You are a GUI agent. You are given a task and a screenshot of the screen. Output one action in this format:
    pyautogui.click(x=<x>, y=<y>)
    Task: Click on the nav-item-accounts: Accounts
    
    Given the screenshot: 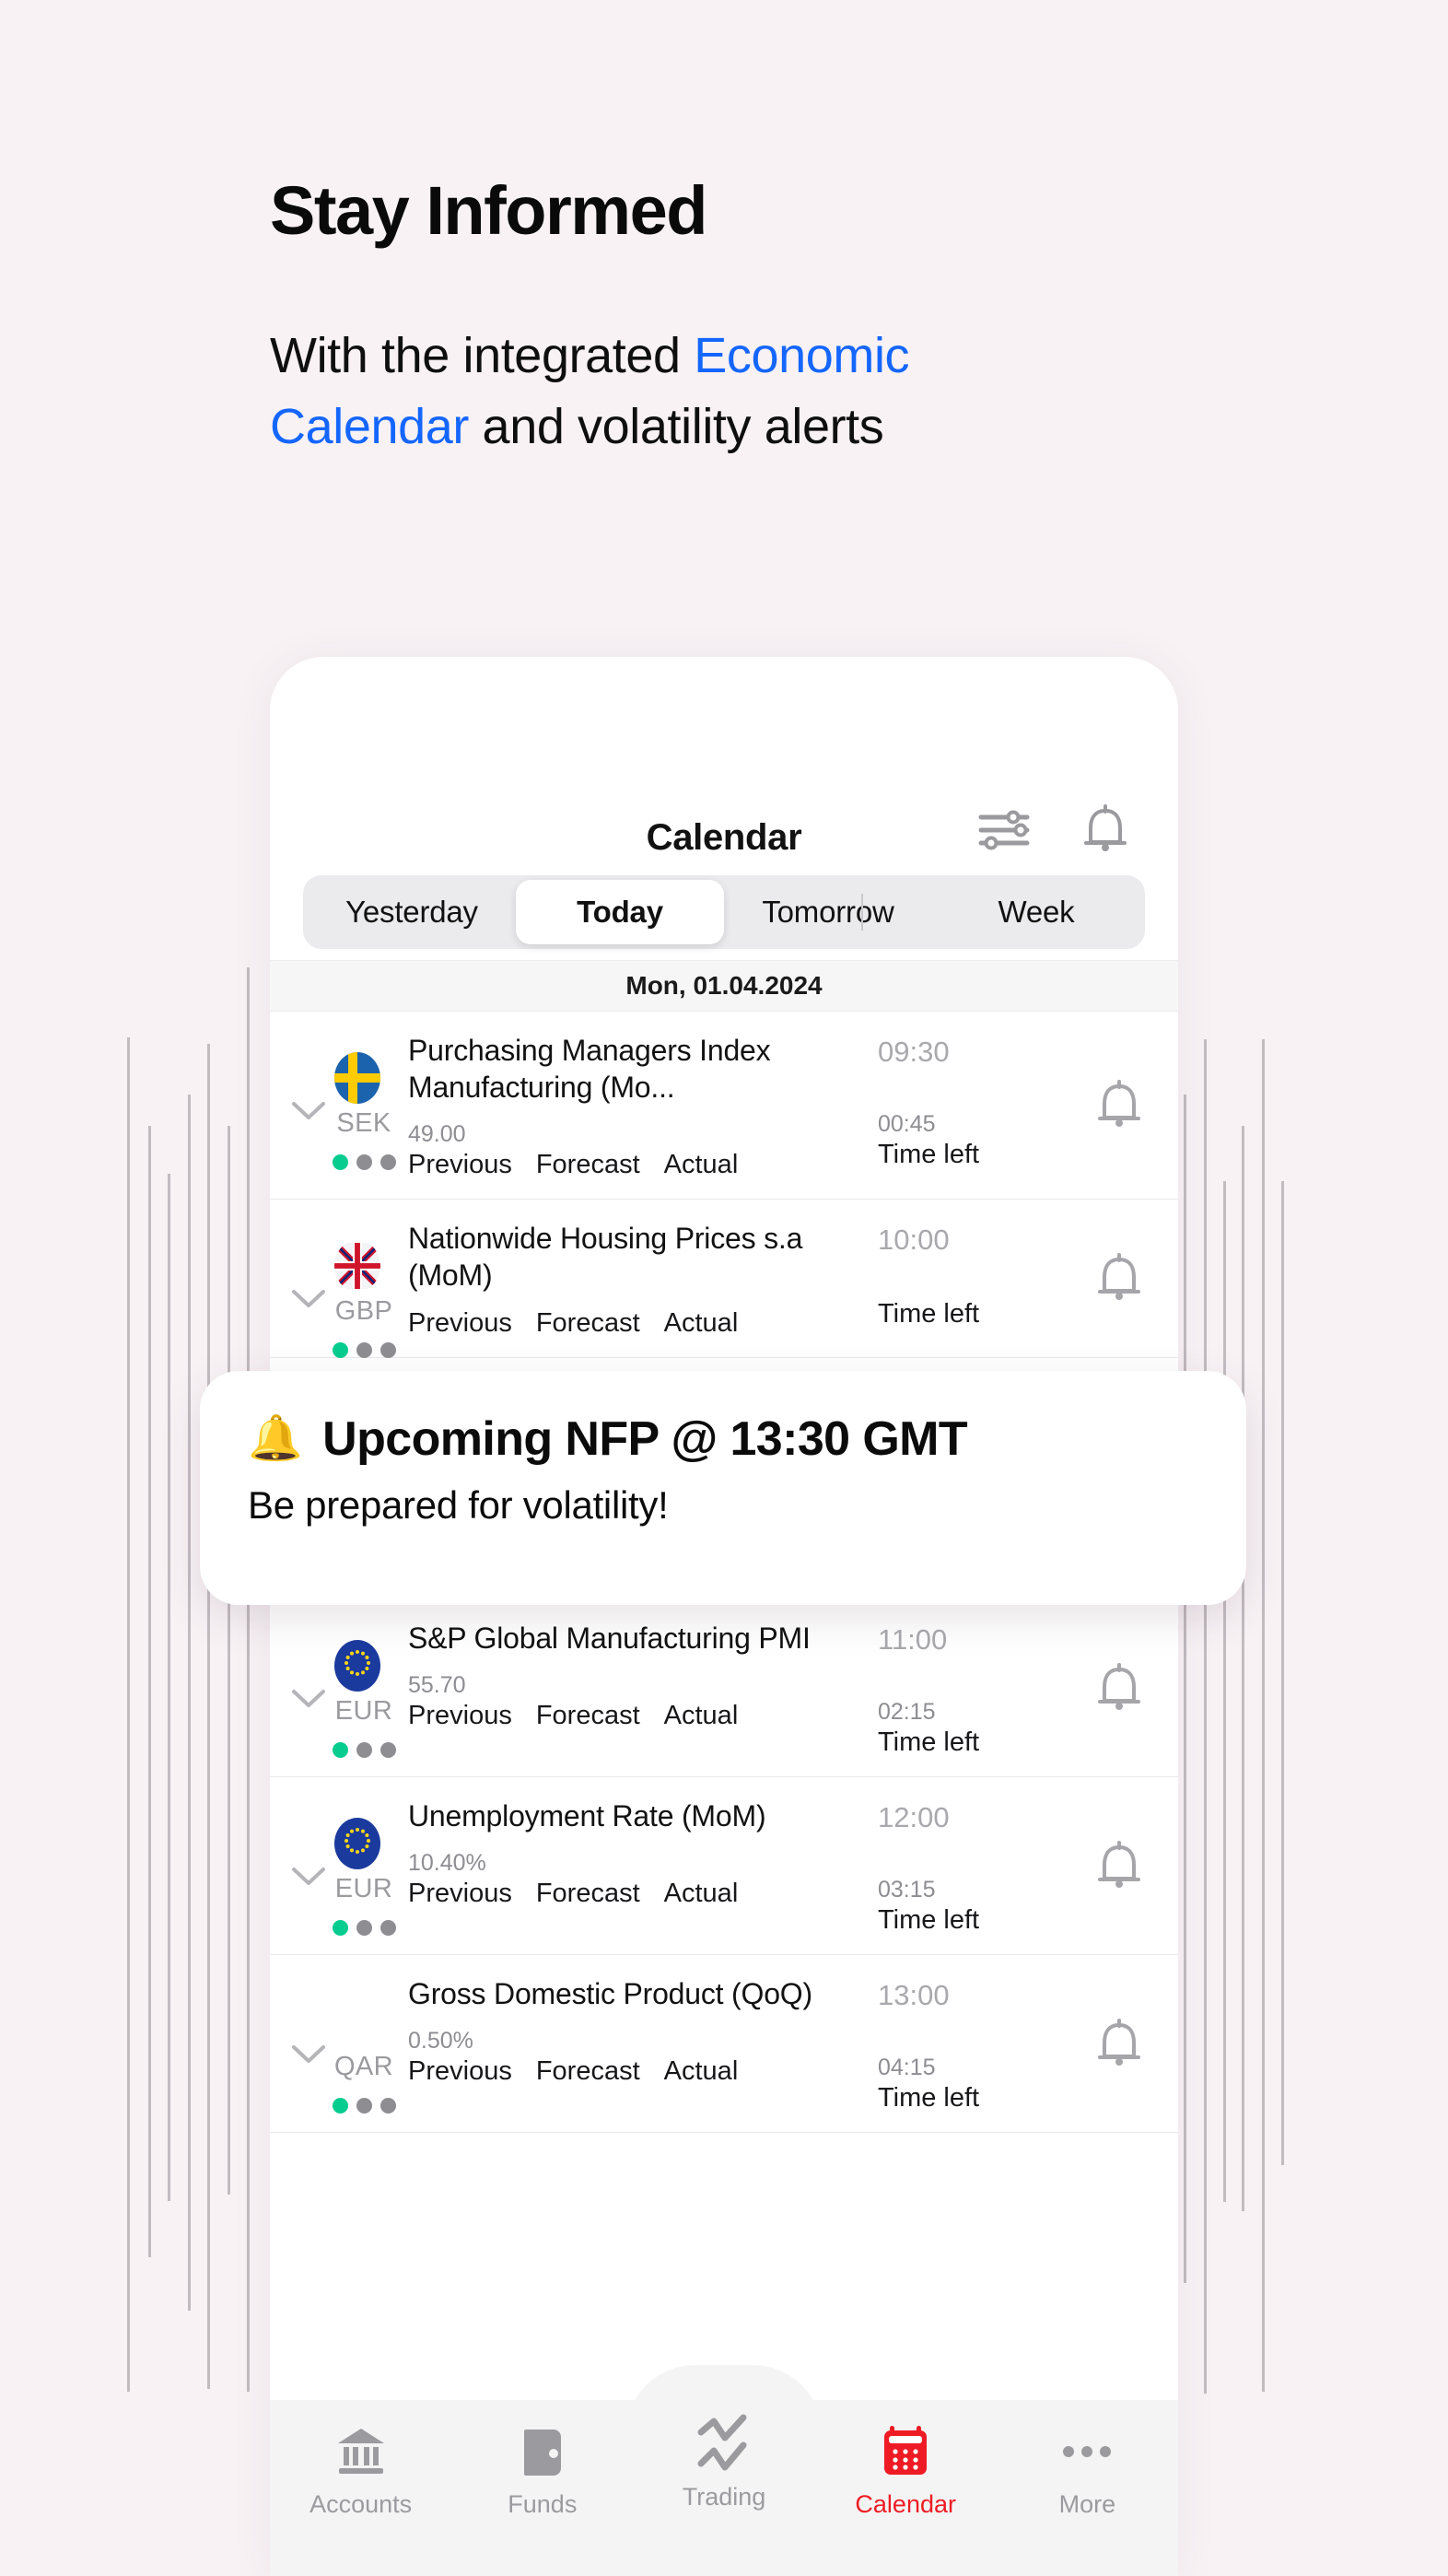 What is the action you would take?
    pyautogui.click(x=360, y=2500)
    